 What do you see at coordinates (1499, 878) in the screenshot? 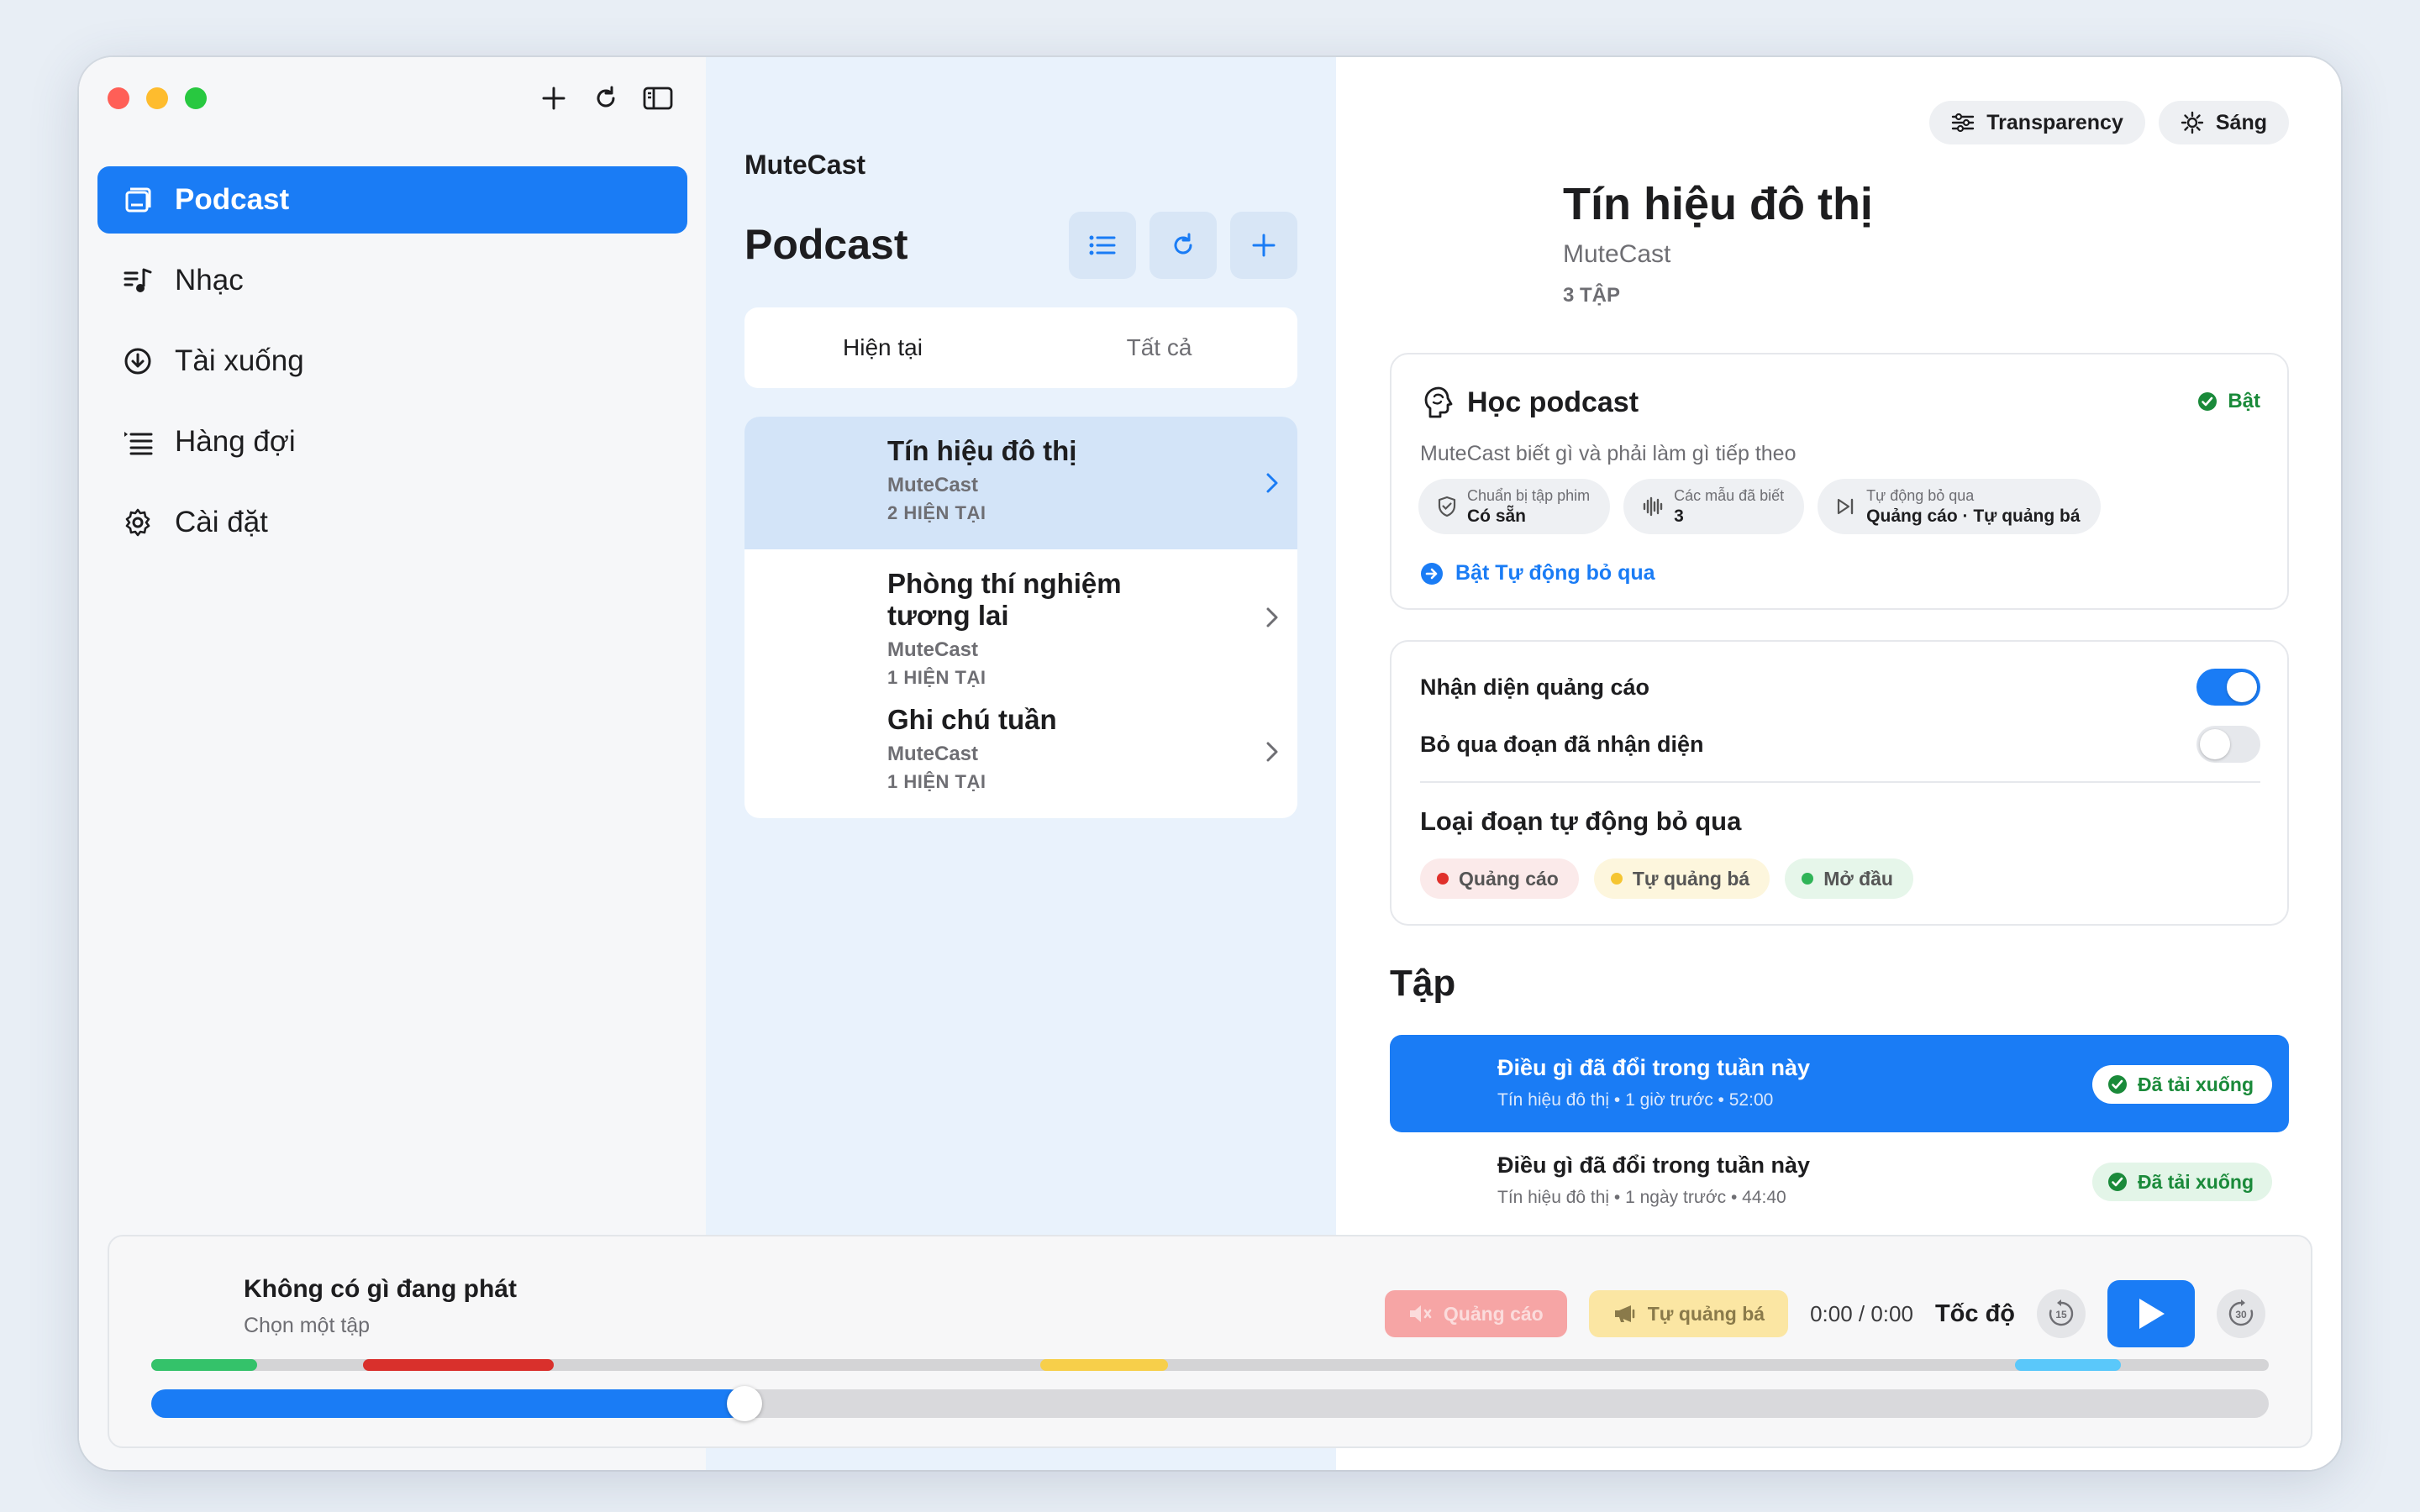
I see `category-ads-chip: Quảng cáo` at bounding box center [1499, 878].